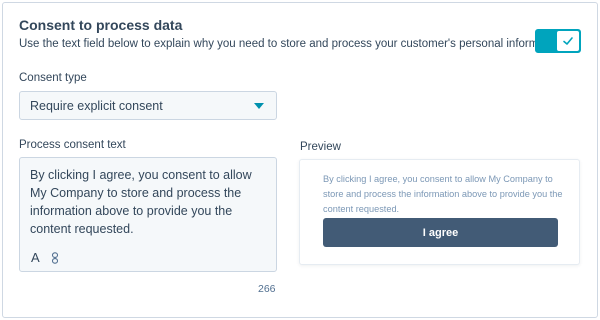  What do you see at coordinates (259, 105) in the screenshot?
I see `chevron-down-icon` at bounding box center [259, 105].